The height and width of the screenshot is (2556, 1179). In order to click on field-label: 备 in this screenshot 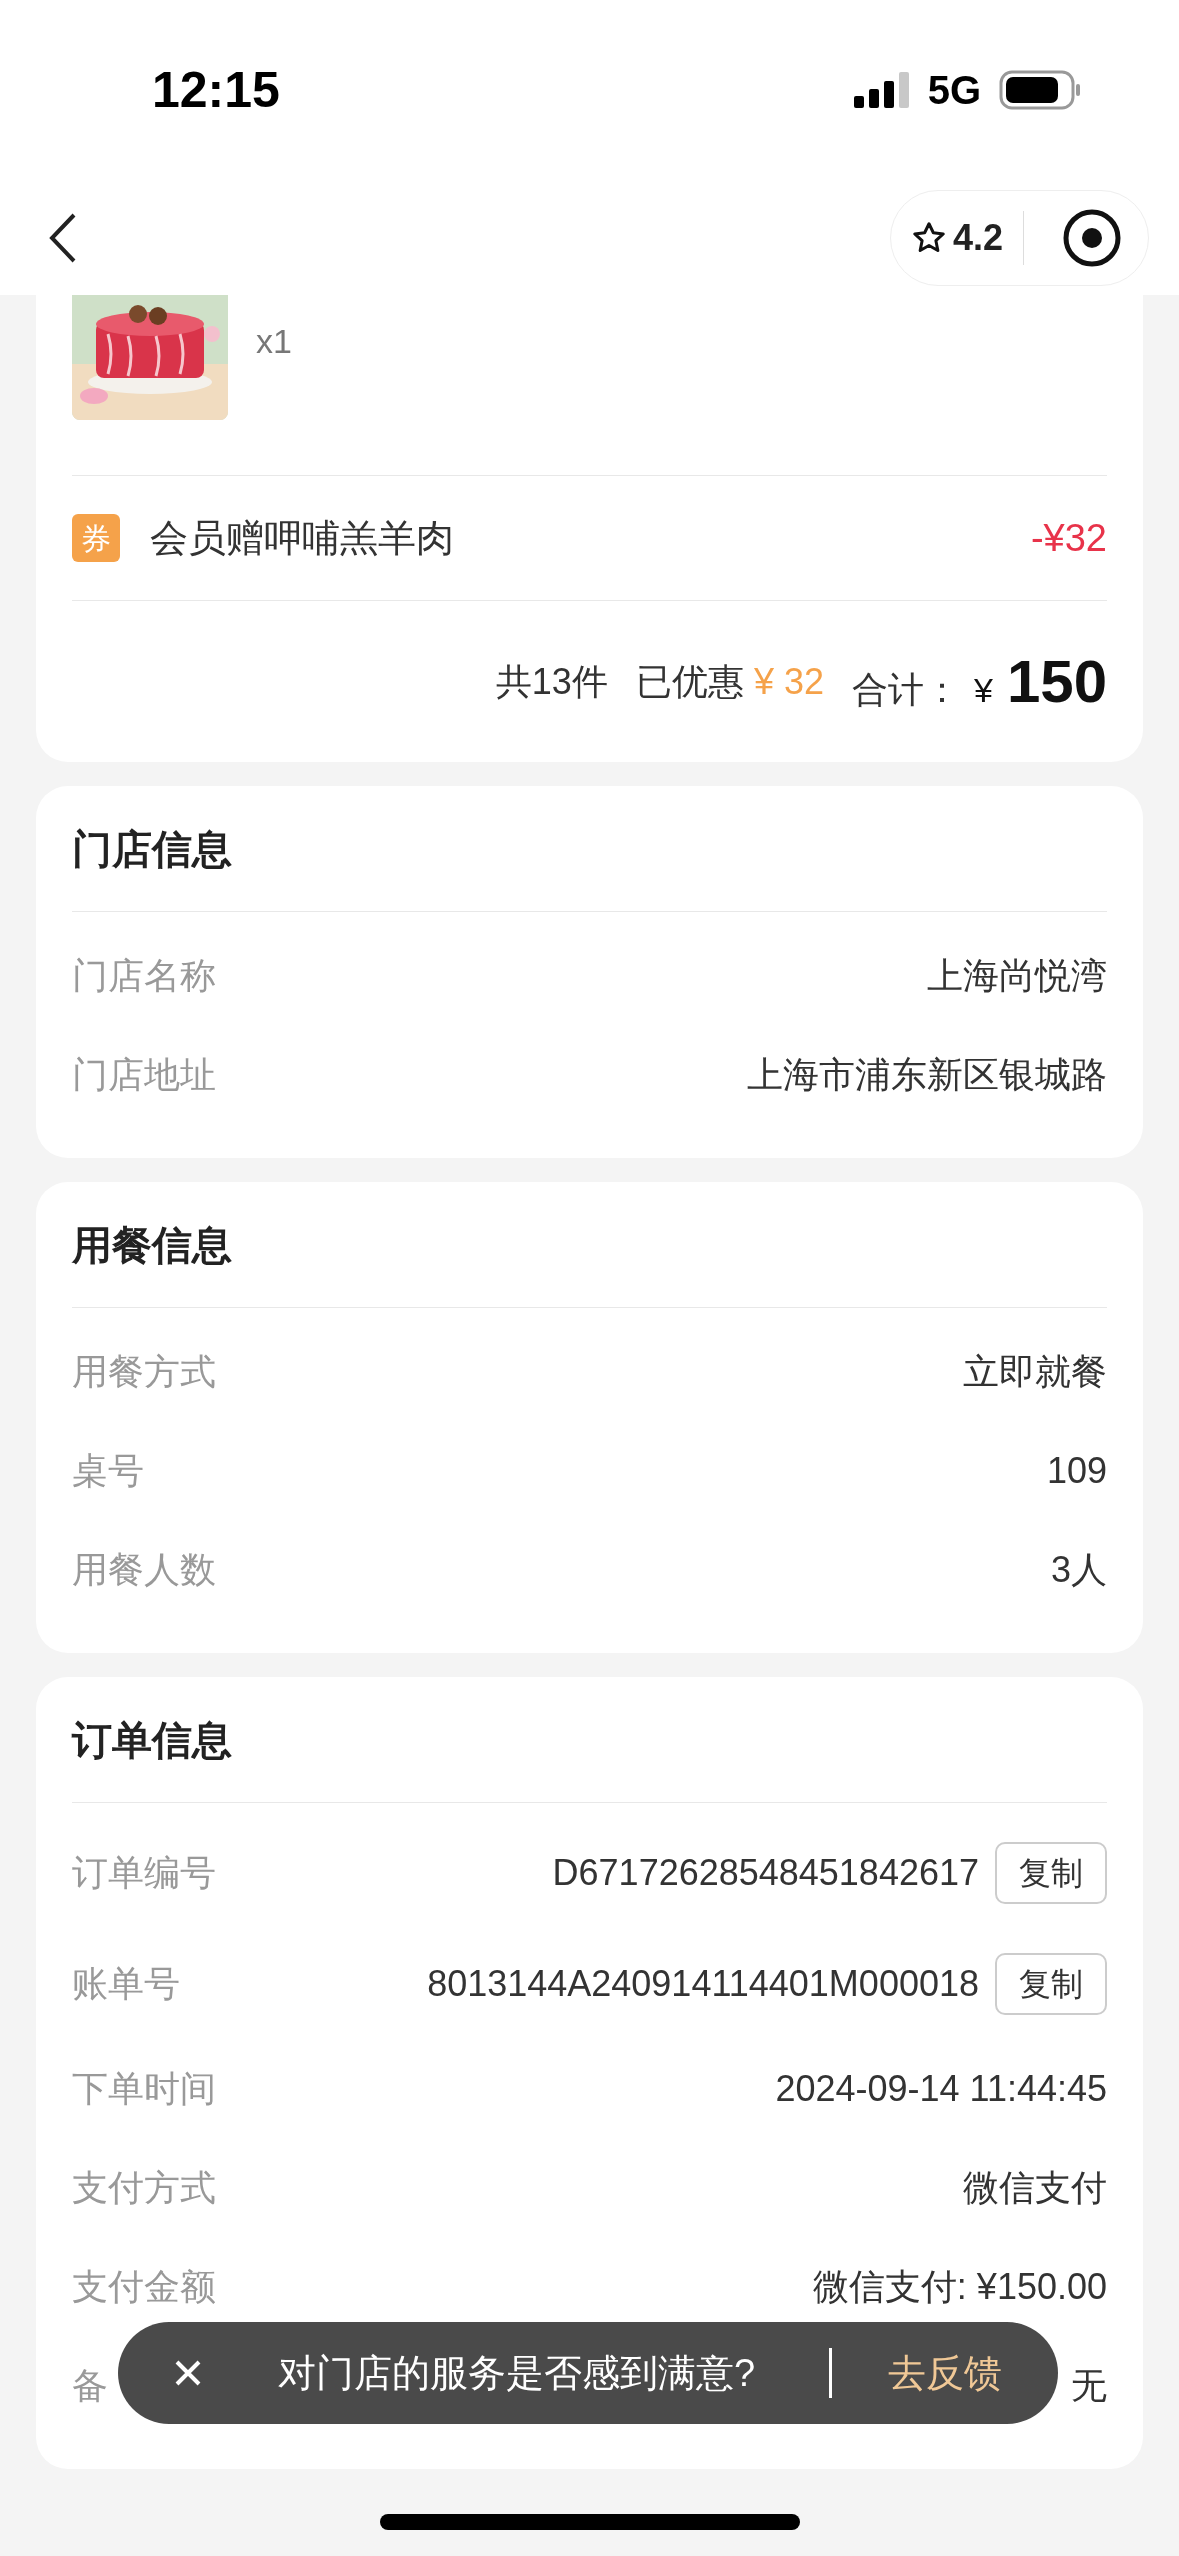, I will do `click(90, 2385)`.